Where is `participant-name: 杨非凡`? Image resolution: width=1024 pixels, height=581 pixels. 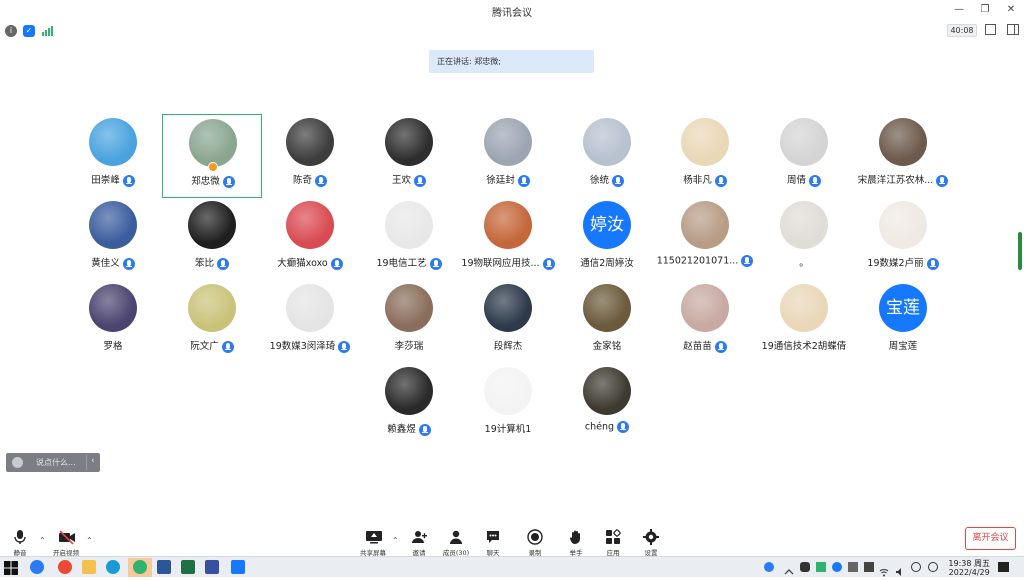 participant-name: 杨非凡 is located at coordinates (697, 180).